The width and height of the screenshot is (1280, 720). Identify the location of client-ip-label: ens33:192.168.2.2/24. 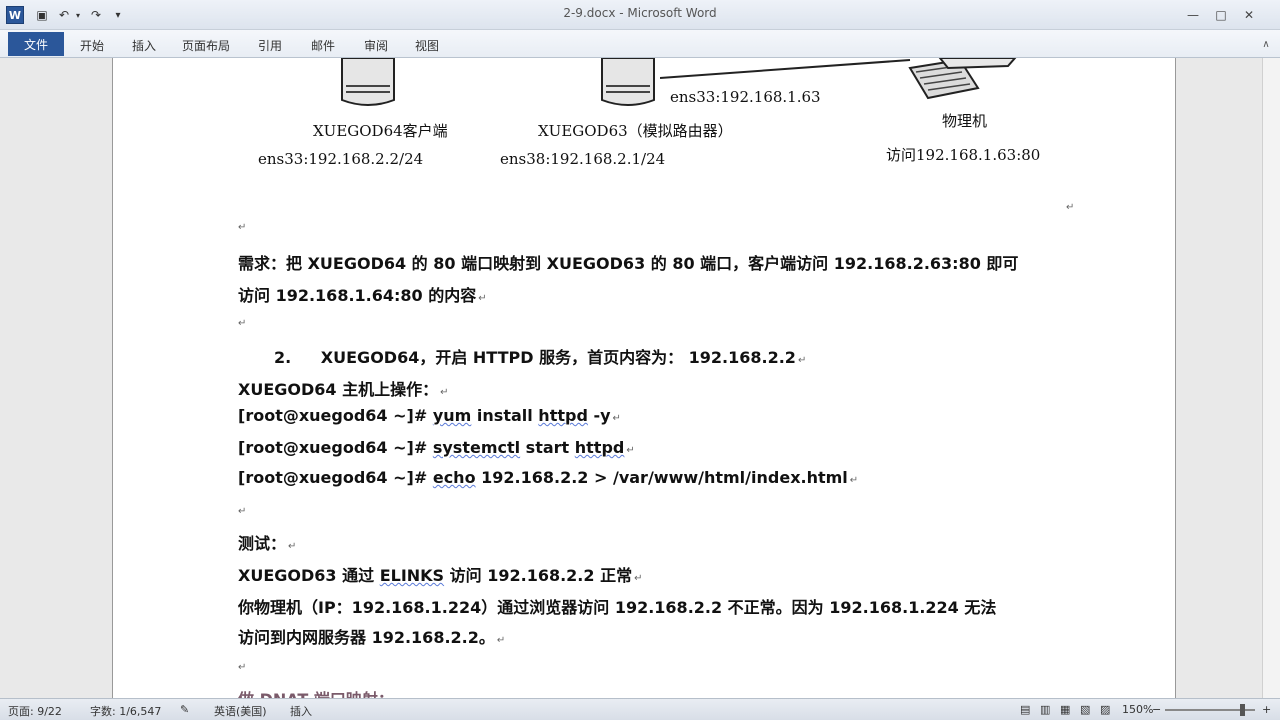
(341, 159).